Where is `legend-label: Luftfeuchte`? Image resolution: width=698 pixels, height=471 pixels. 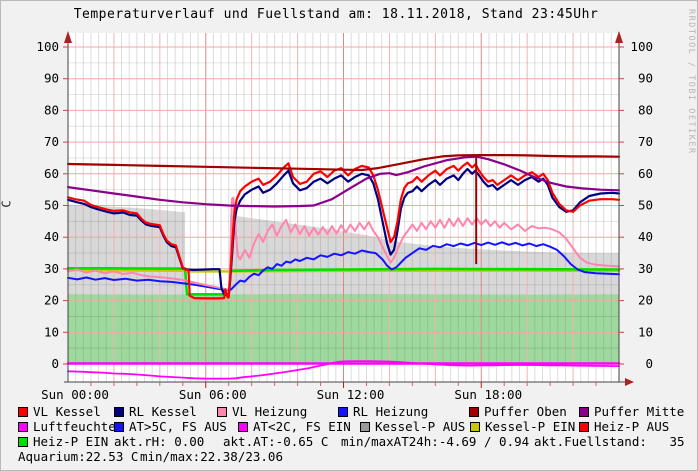 legend-label: Luftfeuchte is located at coordinates (74, 426).